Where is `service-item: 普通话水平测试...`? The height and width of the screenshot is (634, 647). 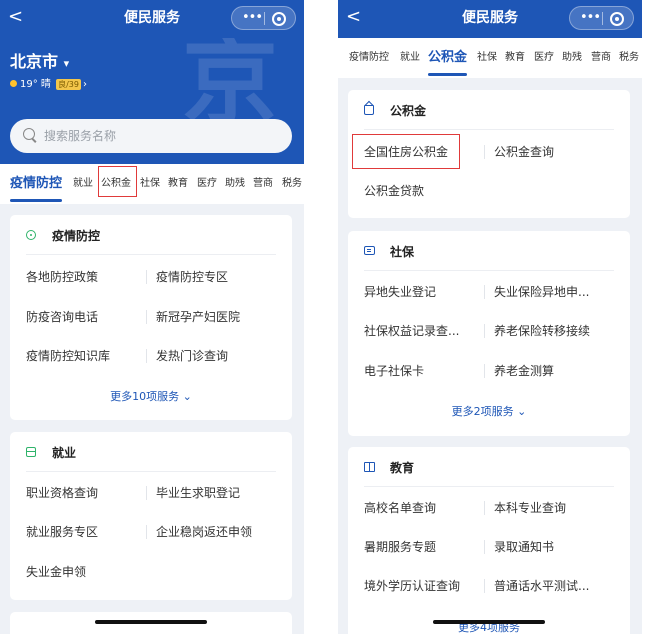
service-item: 普通话水平测试... is located at coordinates (541, 586).